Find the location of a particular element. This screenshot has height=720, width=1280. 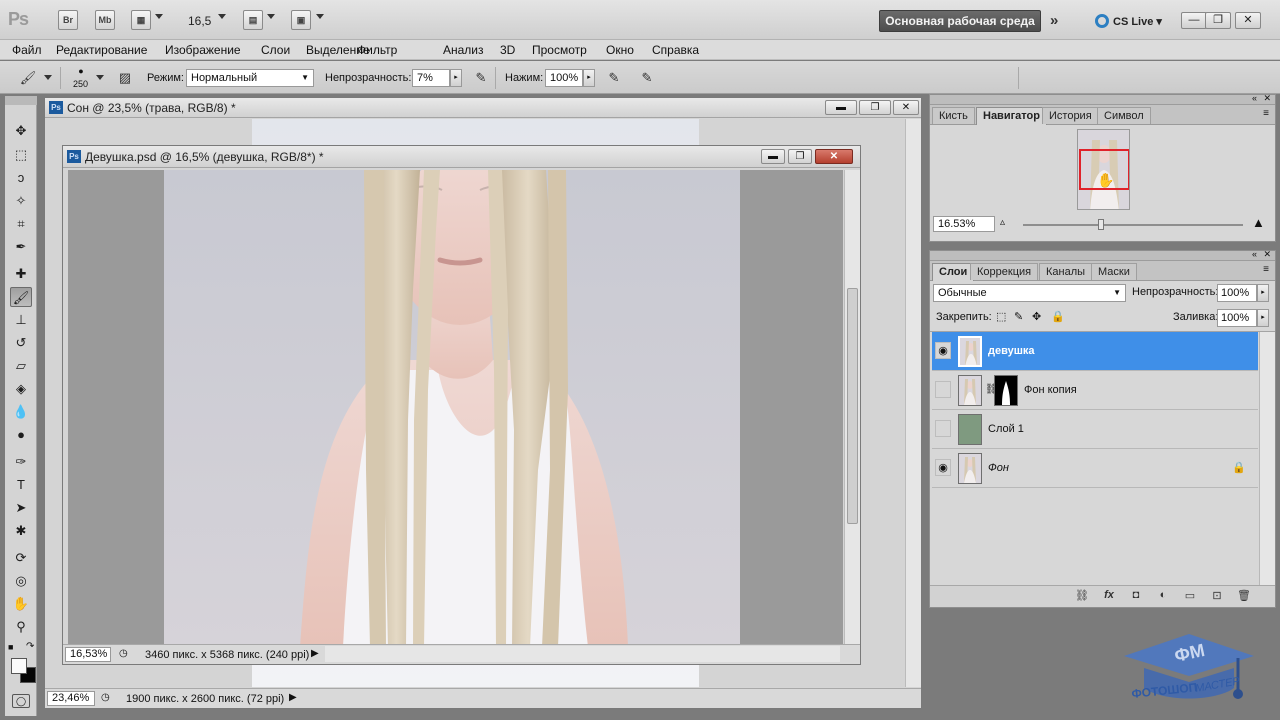

paint-bucket-tool-icon: ◈ is located at coordinates (21, 389).